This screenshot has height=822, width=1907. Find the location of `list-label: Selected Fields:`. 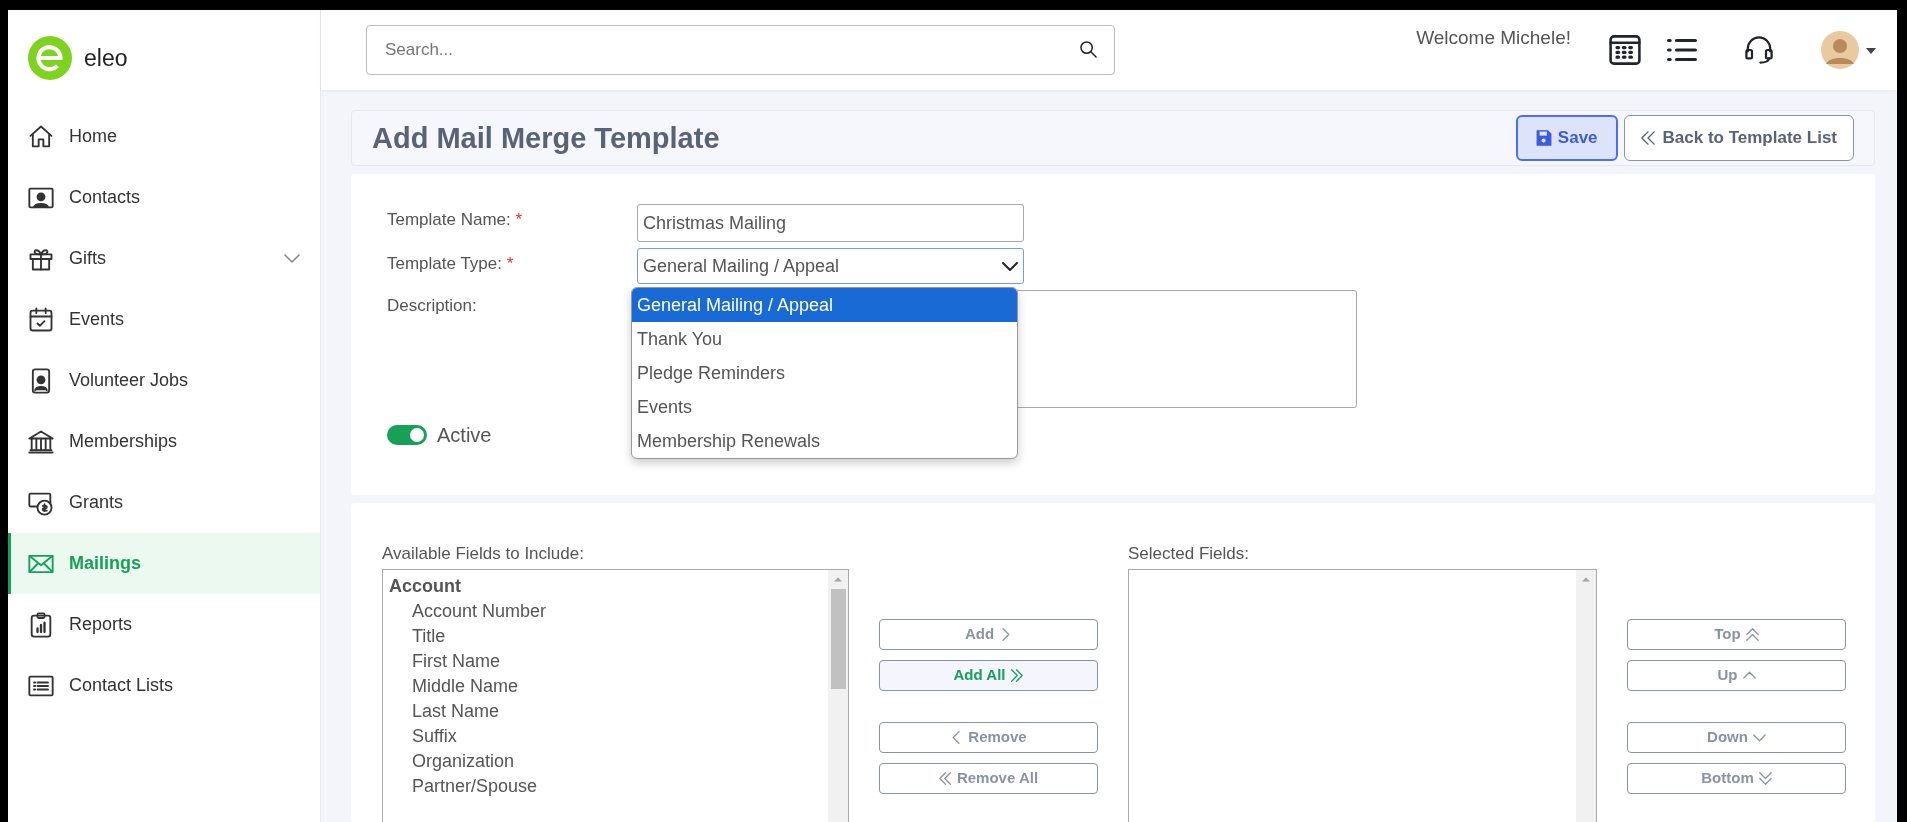

list-label: Selected Fields: is located at coordinates (1189, 554).